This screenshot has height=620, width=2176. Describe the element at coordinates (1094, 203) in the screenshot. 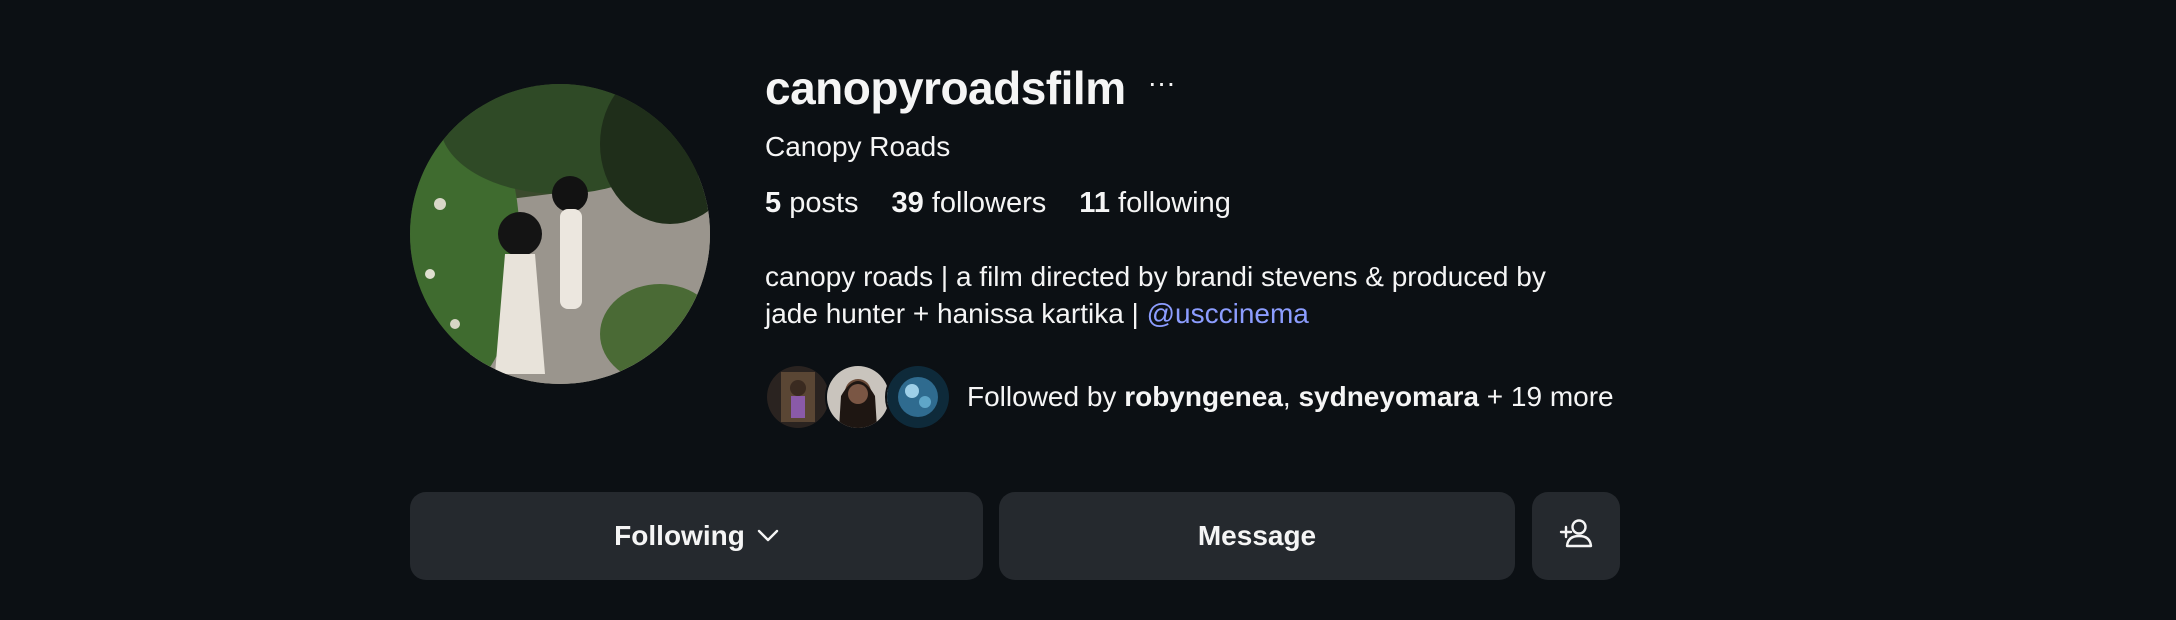

I see `following-count: 11` at that location.